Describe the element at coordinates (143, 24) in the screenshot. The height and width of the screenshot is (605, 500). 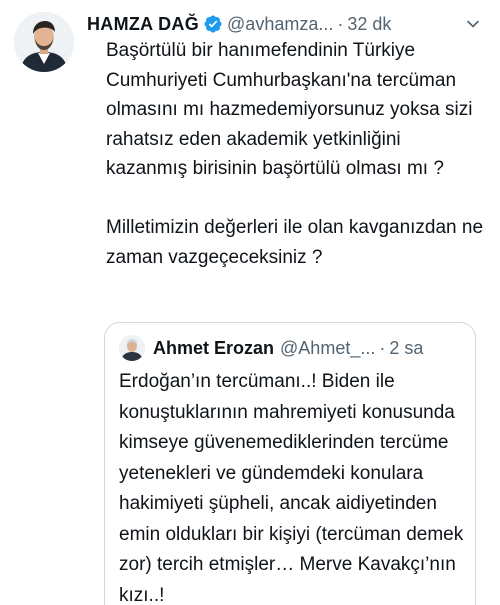
I see `author-name: HAMZA DAĞ` at that location.